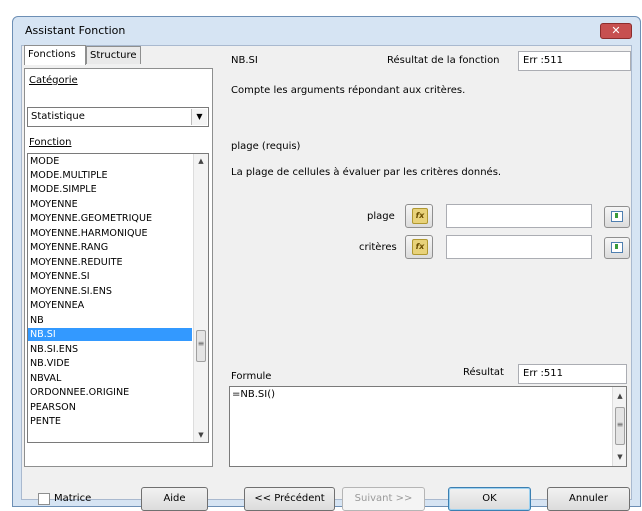  I want to click on list-item: MOYENNE.SI.ENS, so click(110, 291).